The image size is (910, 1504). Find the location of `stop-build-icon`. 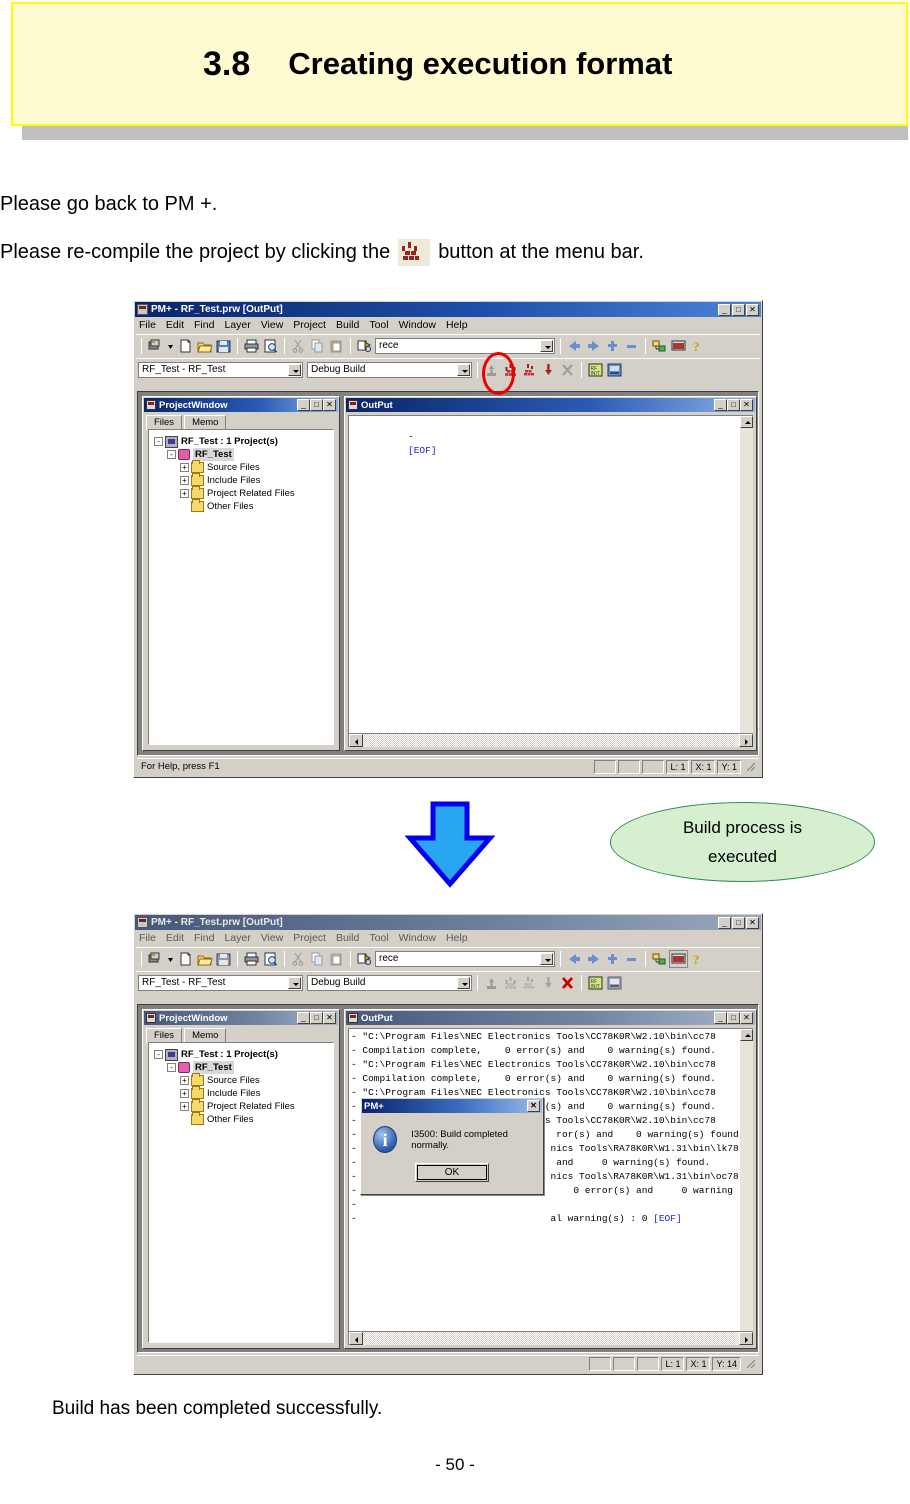

stop-build-icon is located at coordinates (567, 983).